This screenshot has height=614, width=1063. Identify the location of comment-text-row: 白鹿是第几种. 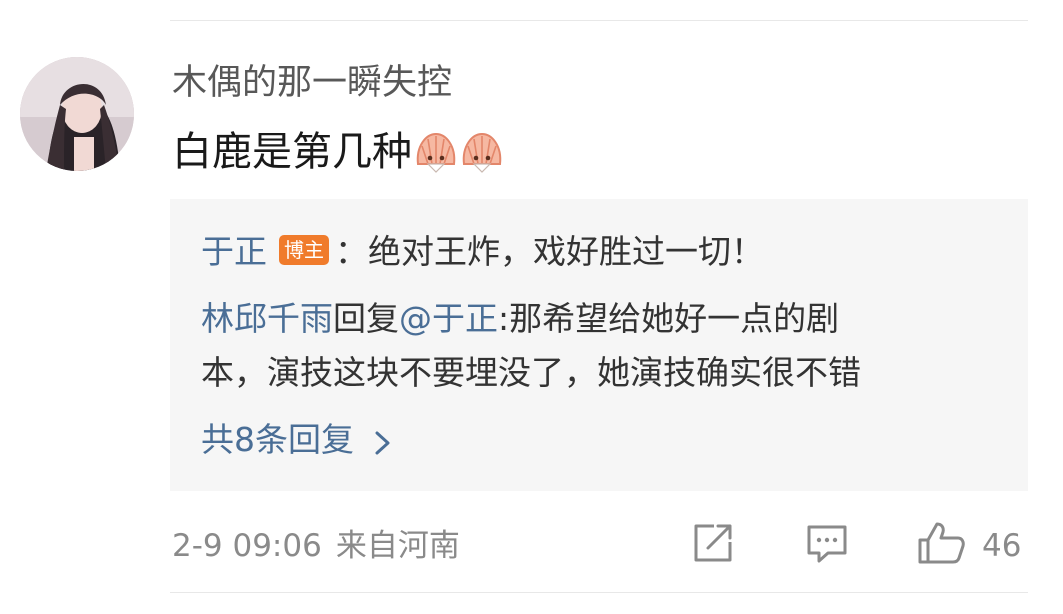
(338, 152).